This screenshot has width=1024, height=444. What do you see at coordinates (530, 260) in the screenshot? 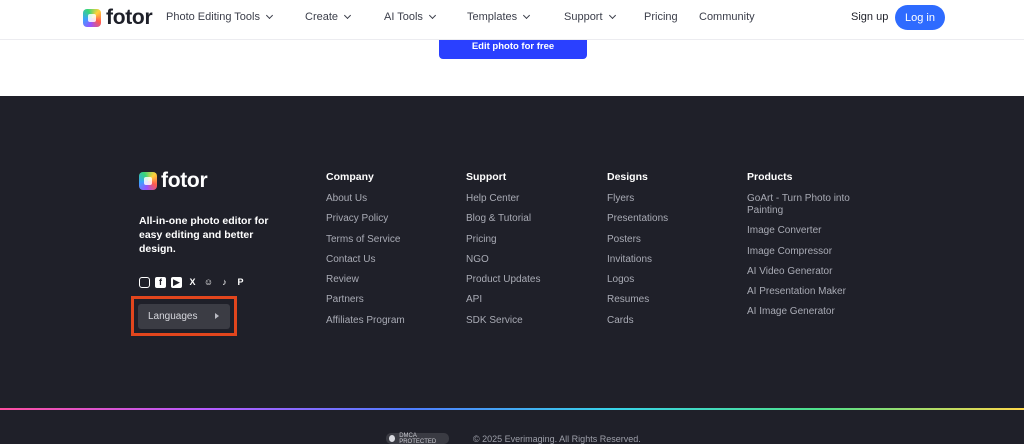
I see `footer-link: NGO` at bounding box center [530, 260].